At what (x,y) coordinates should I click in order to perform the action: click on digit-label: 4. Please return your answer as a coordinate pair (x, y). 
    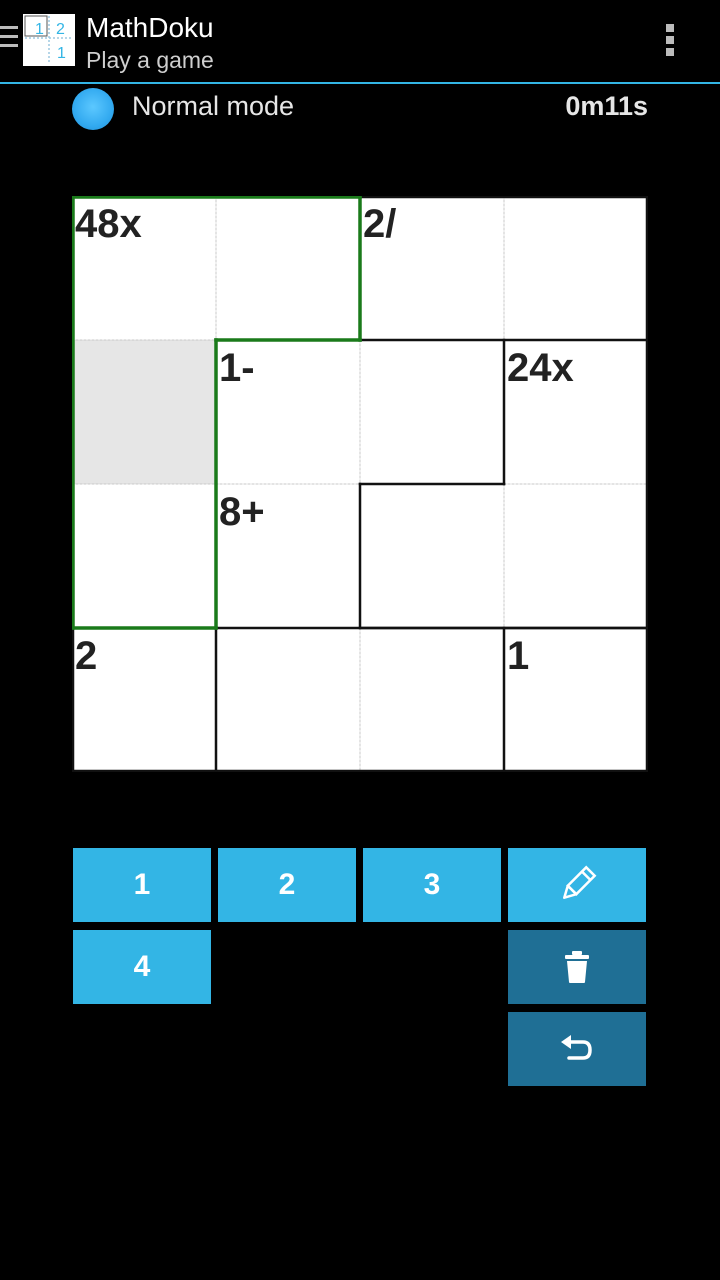
    Looking at the image, I should click on (142, 966).